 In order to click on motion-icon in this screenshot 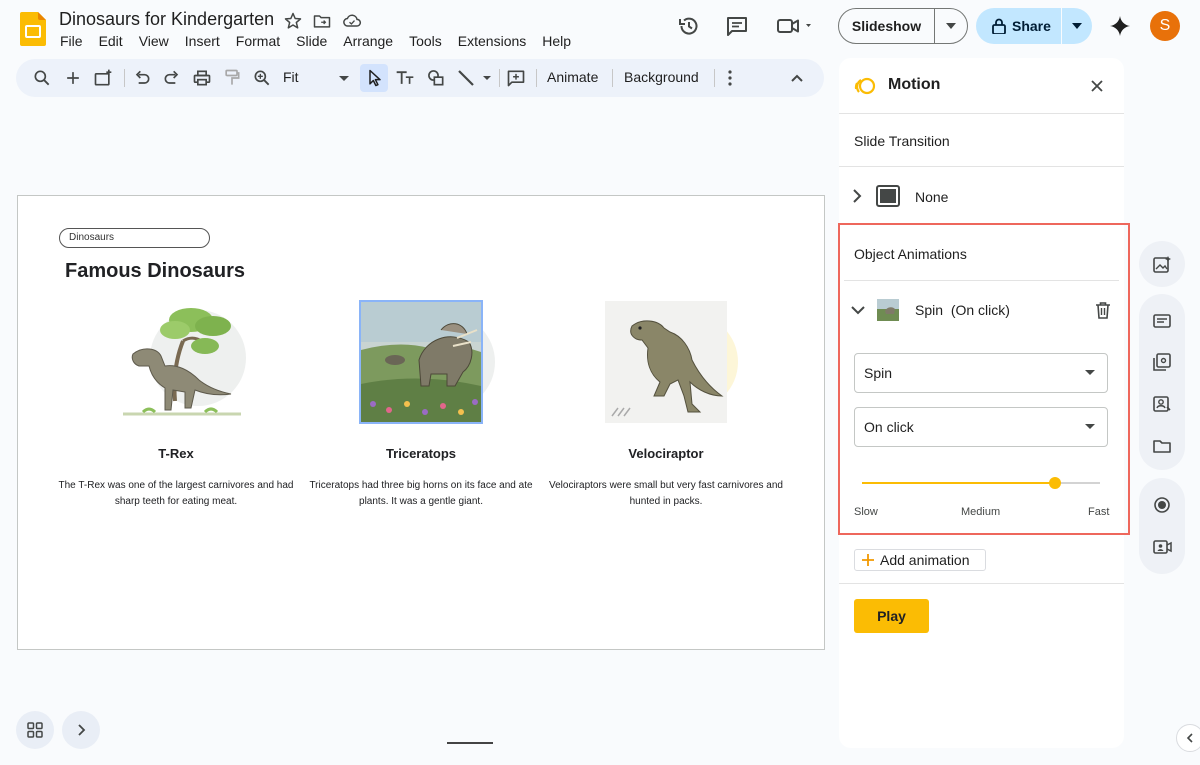, I will do `click(865, 86)`.